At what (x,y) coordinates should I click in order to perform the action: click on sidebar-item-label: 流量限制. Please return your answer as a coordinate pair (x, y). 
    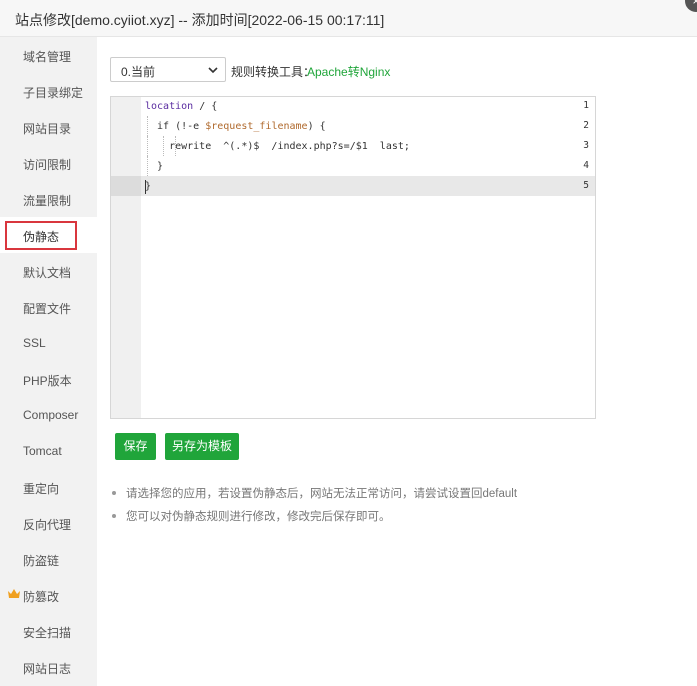
    Looking at the image, I should click on (47, 201).